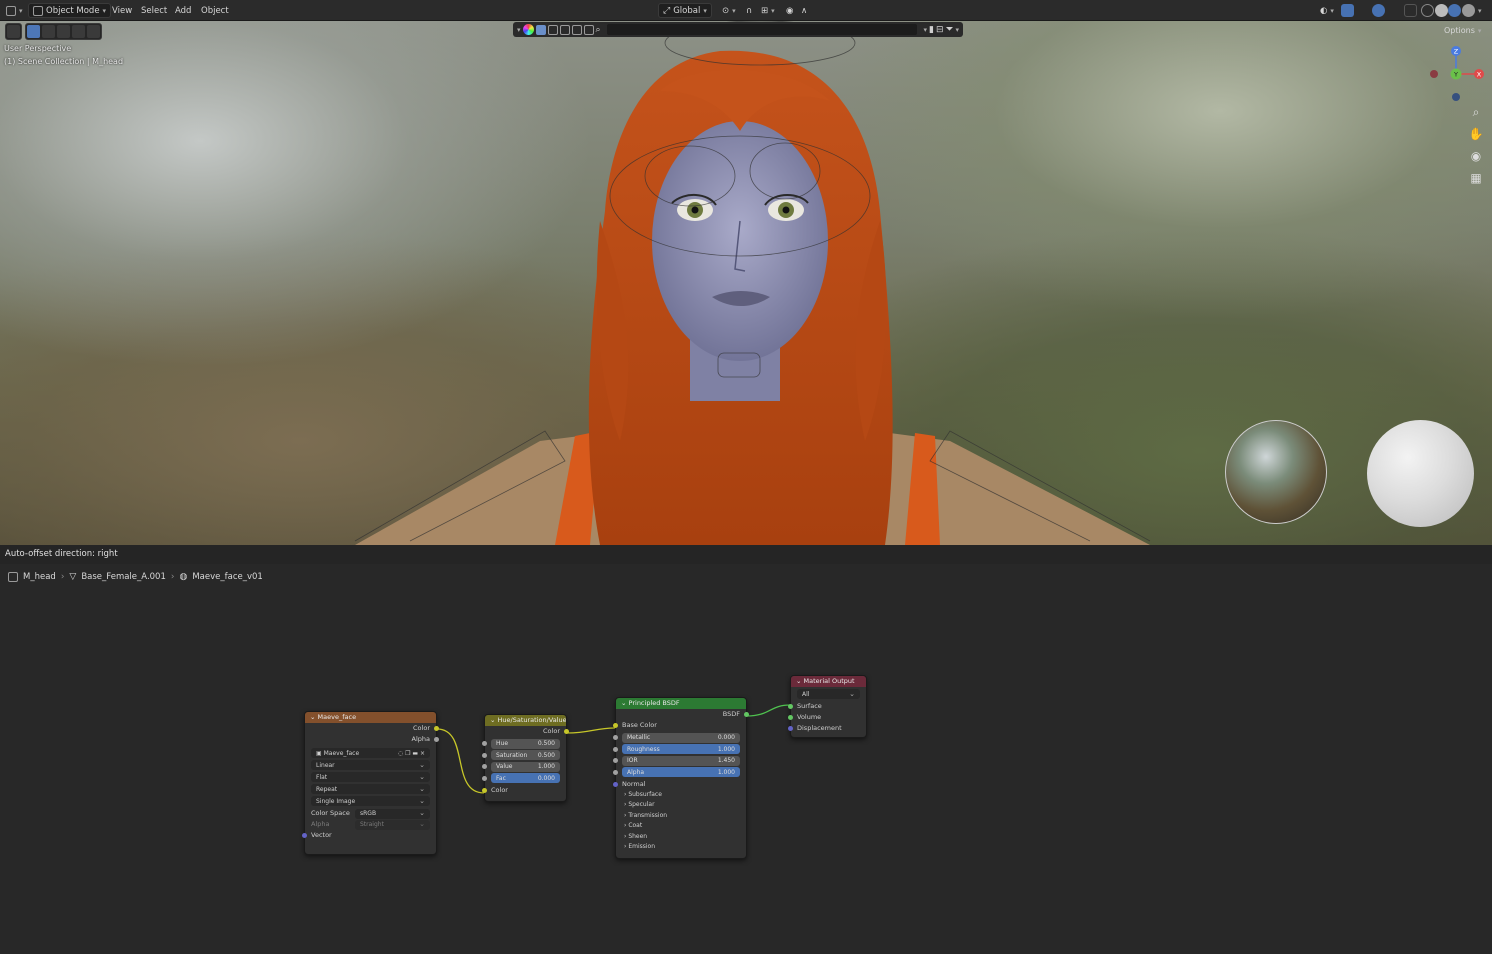 This screenshot has width=1492, height=954. What do you see at coordinates (521, 743) in the screenshot?
I see `hue-field: Hue 0.500` at bounding box center [521, 743].